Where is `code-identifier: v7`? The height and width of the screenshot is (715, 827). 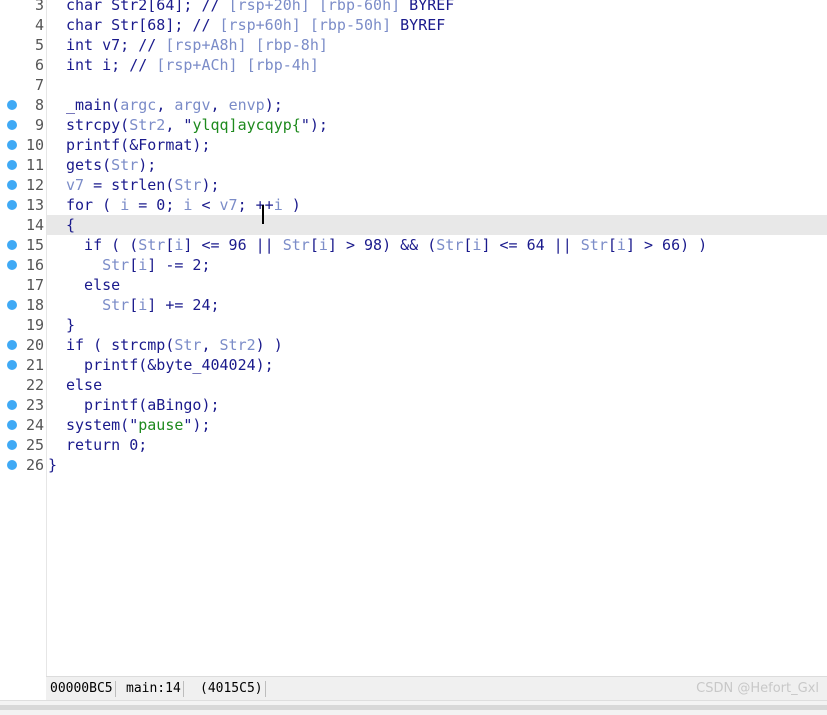
code-identifier: v7 is located at coordinates (75, 185).